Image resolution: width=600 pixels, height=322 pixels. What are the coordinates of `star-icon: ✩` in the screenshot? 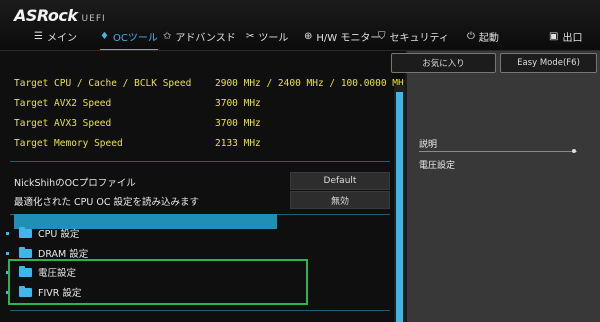 It's located at (167, 36).